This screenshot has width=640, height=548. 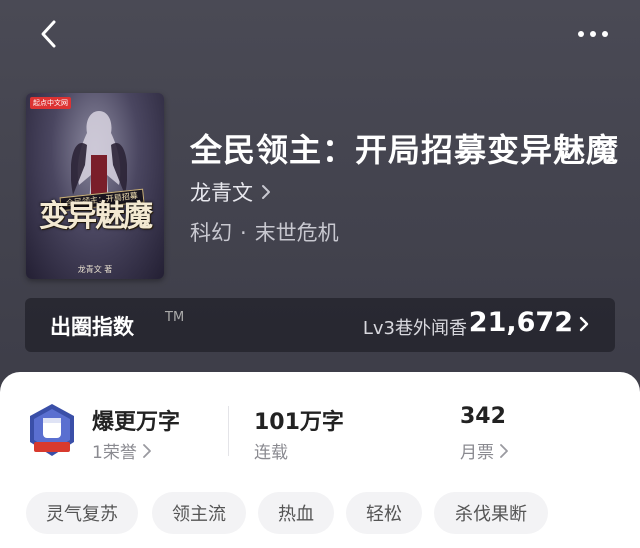 I want to click on monthly-ticket-link: 月票, so click(x=484, y=450).